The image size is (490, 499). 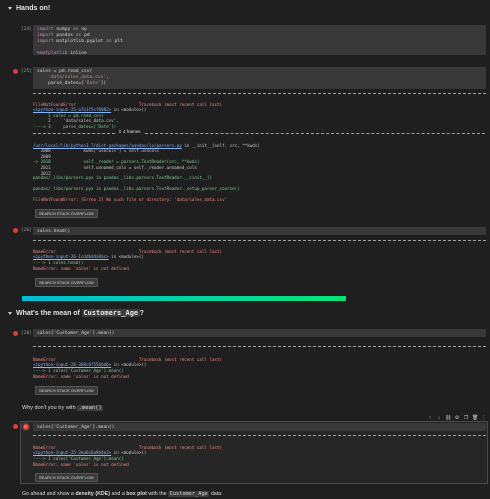 What do you see at coordinates (62, 53) in the screenshot?
I see `code-line: %matplotlib inline` at bounding box center [62, 53].